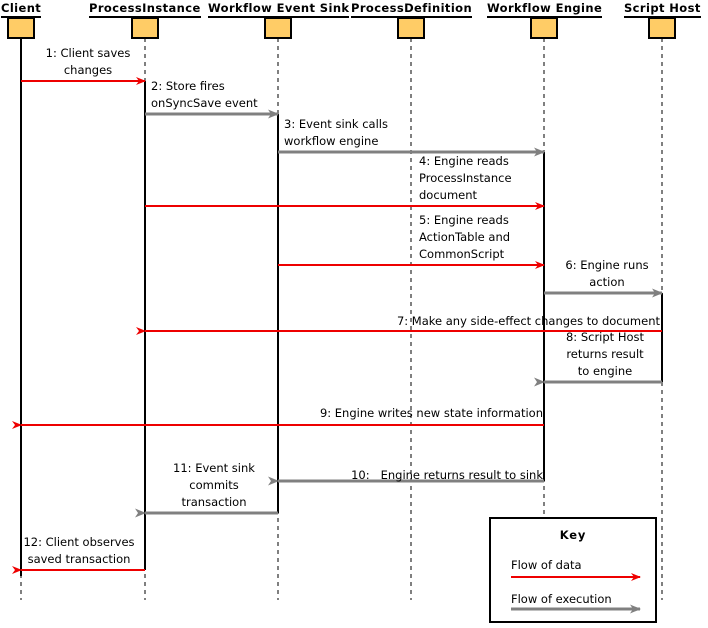 Image resolution: width=708 pixels, height=628 pixels. I want to click on message-label-1: 1: Client saves changes, so click(88, 61).